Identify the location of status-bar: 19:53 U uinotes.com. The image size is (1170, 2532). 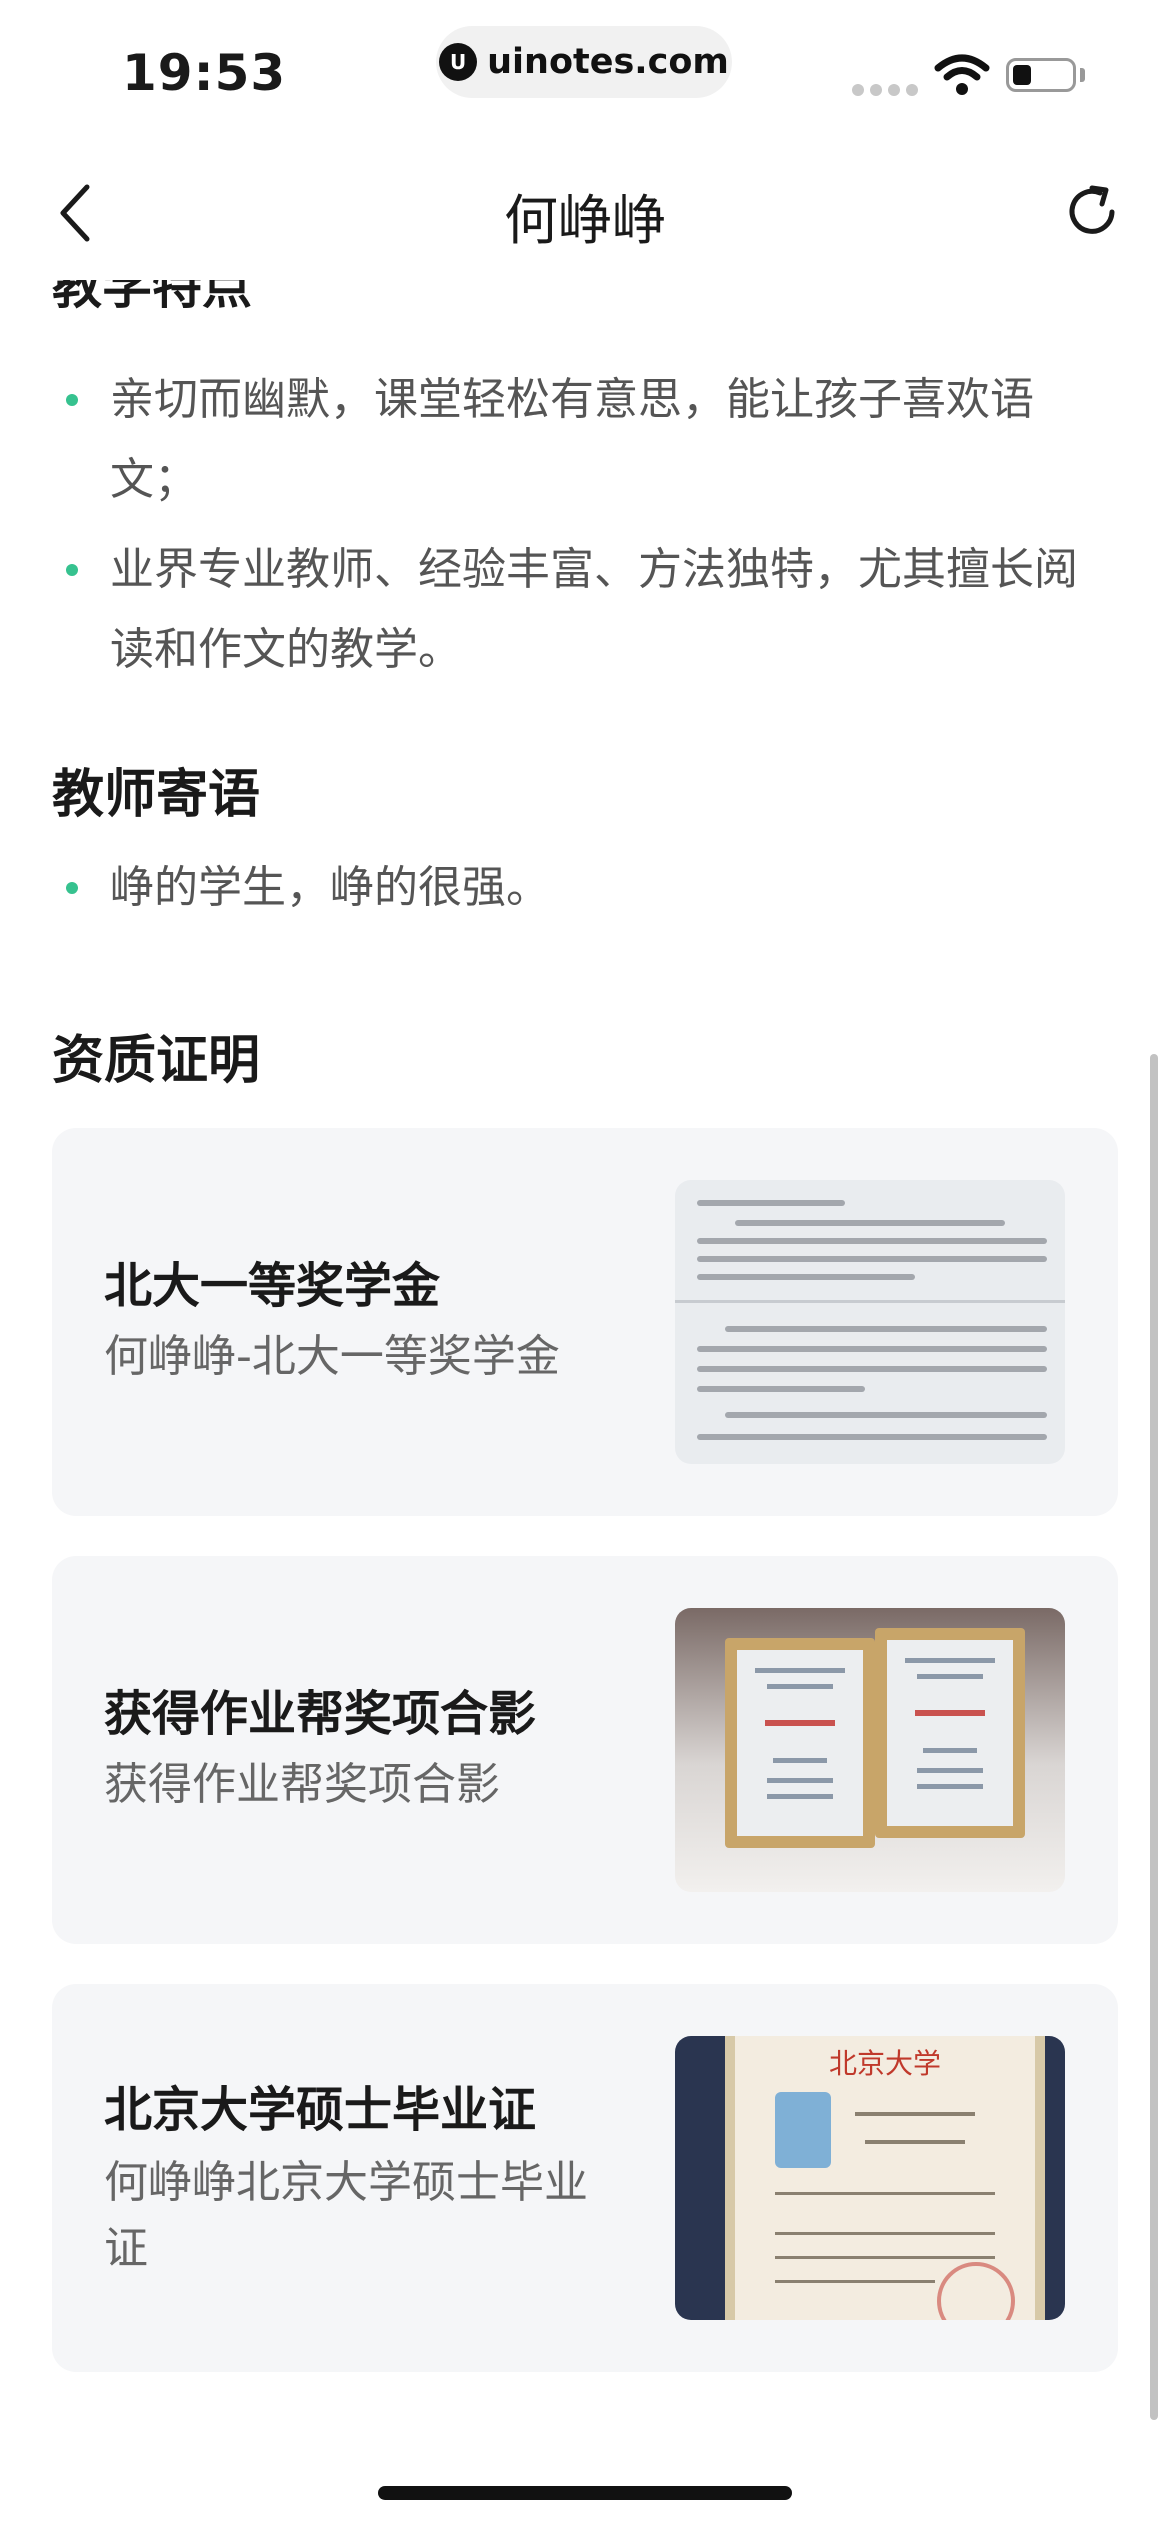
(585, 70).